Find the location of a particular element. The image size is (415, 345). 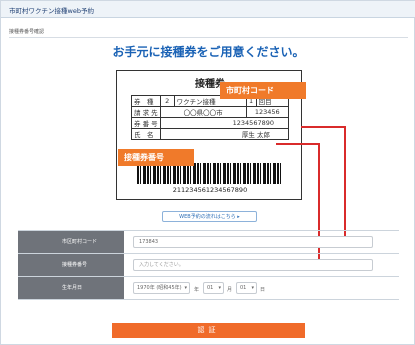

ticket-row: 氏 名 厚生 太郎 is located at coordinates (210, 134).